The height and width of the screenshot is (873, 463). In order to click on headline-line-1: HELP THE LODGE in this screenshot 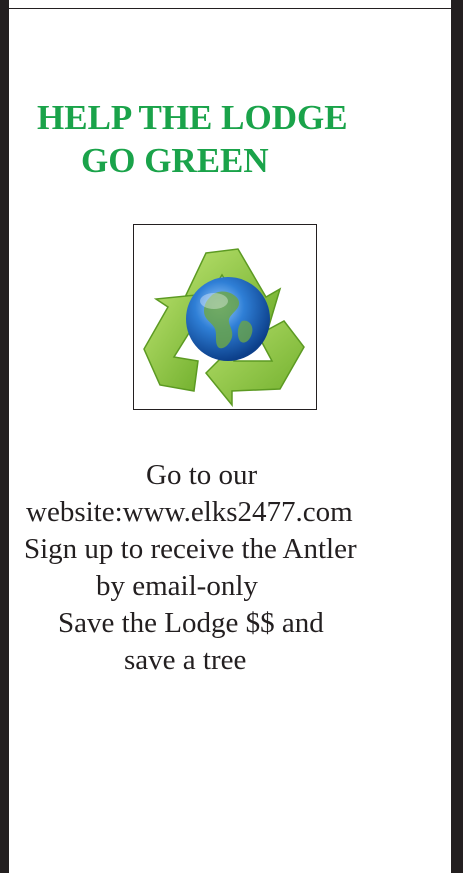, I will do `click(192, 117)`.